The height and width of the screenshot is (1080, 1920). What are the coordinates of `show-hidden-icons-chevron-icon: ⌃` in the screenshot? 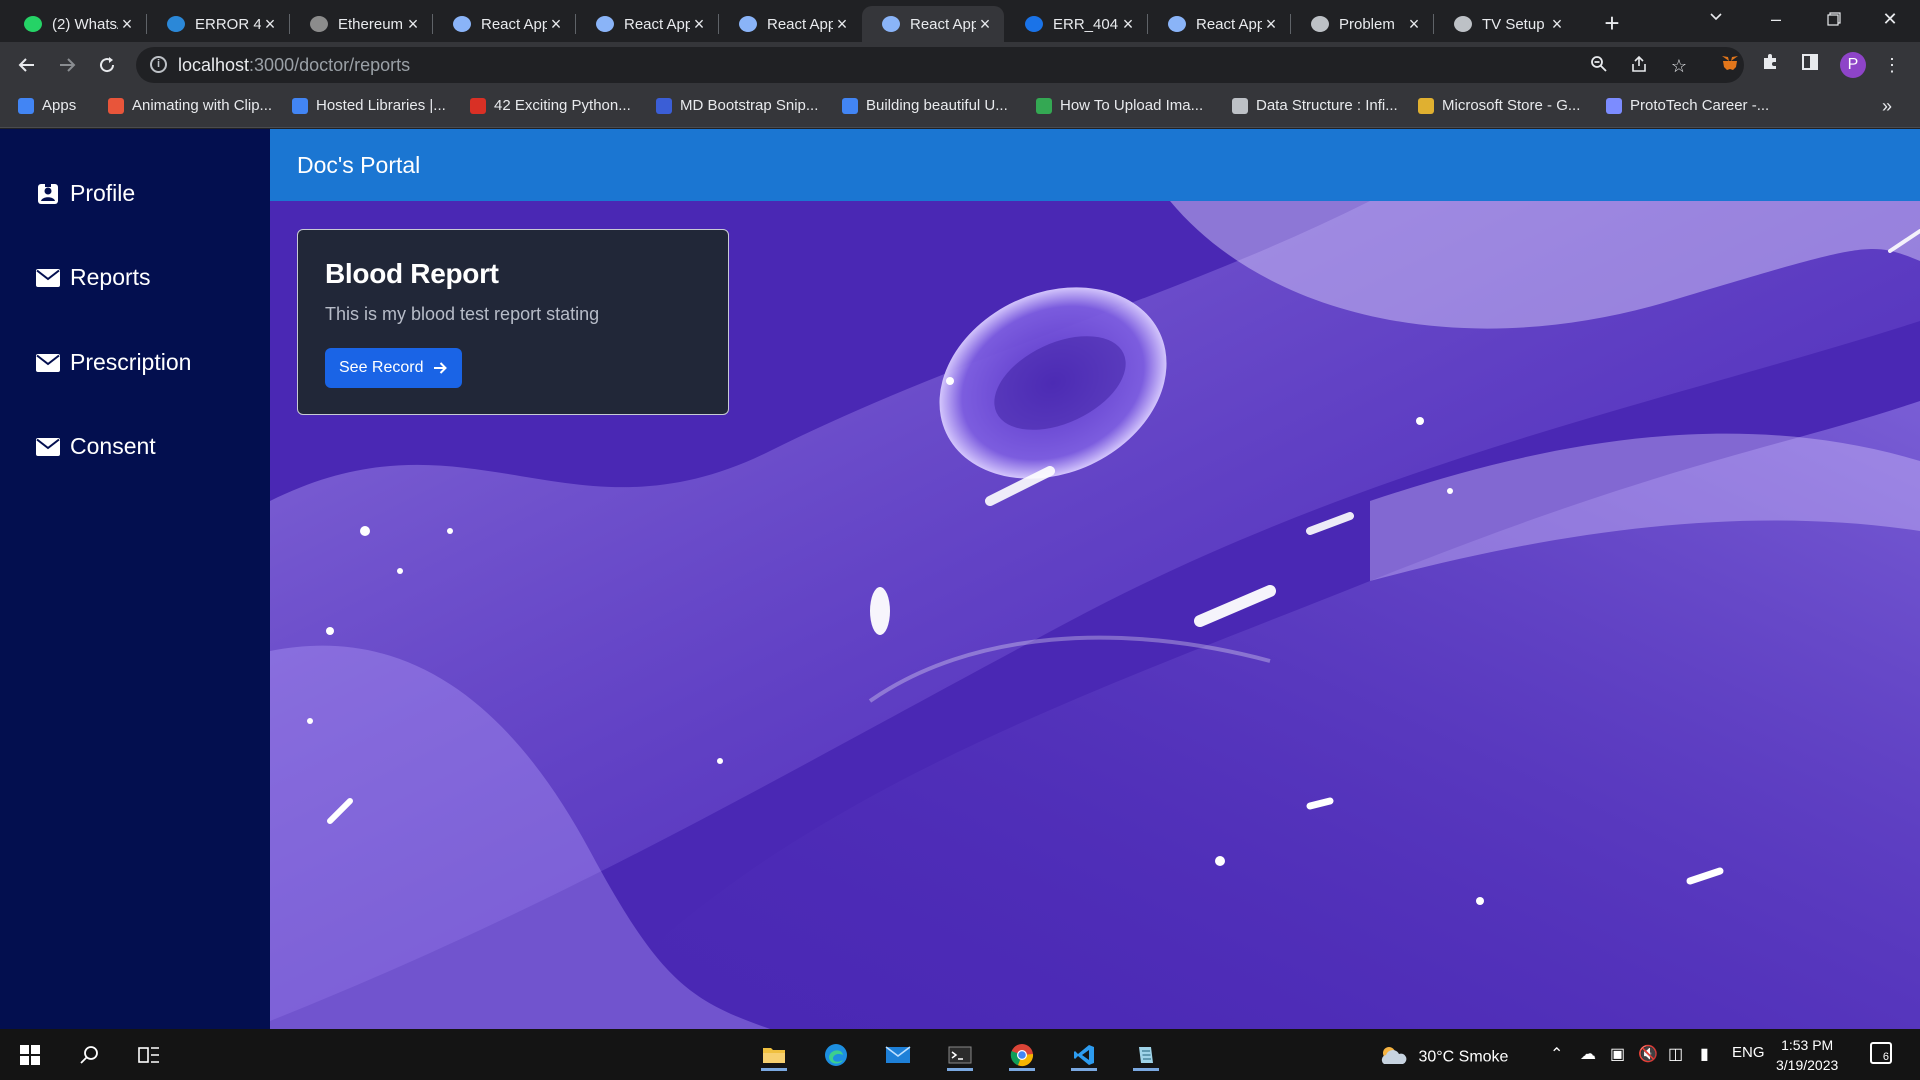 It's located at (1556, 1054).